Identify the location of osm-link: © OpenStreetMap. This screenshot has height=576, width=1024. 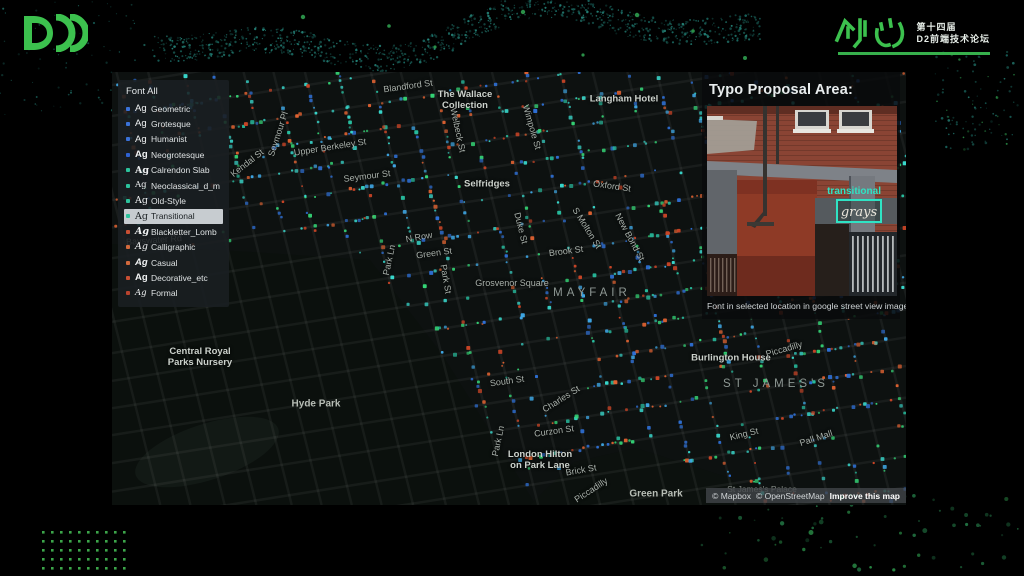
(790, 496).